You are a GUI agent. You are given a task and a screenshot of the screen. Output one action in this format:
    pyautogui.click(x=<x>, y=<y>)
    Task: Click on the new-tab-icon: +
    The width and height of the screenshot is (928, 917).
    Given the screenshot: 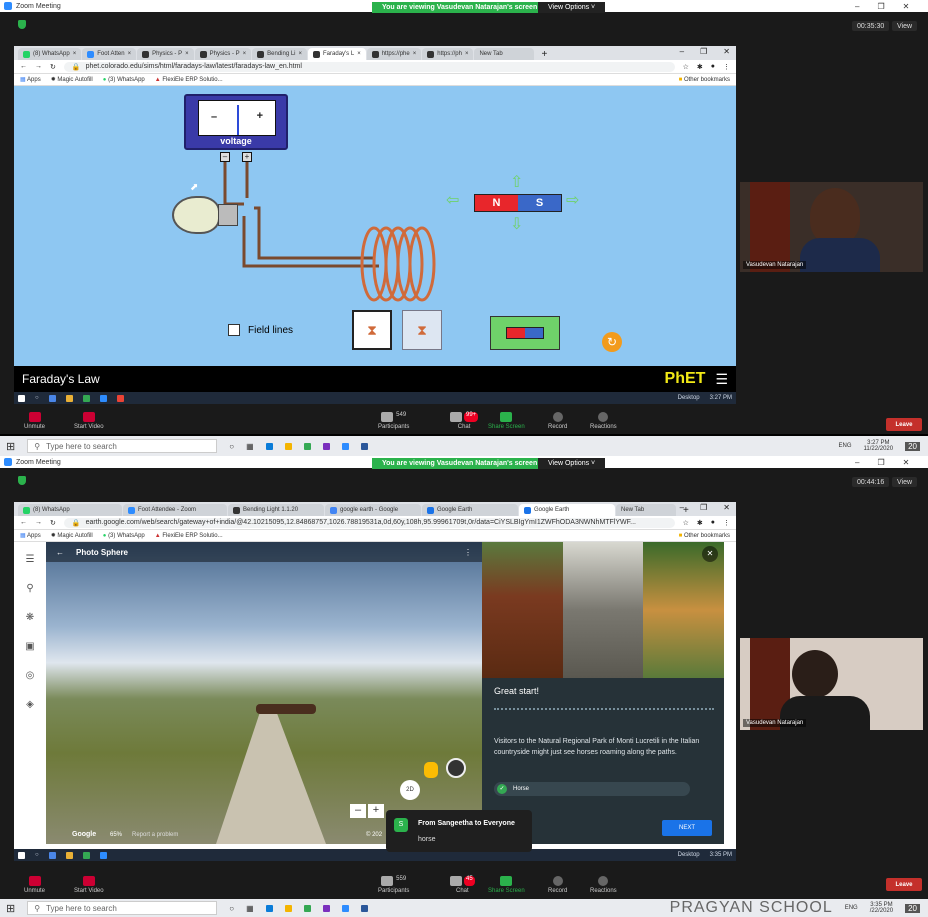 What is the action you would take?
    pyautogui.click(x=544, y=54)
    